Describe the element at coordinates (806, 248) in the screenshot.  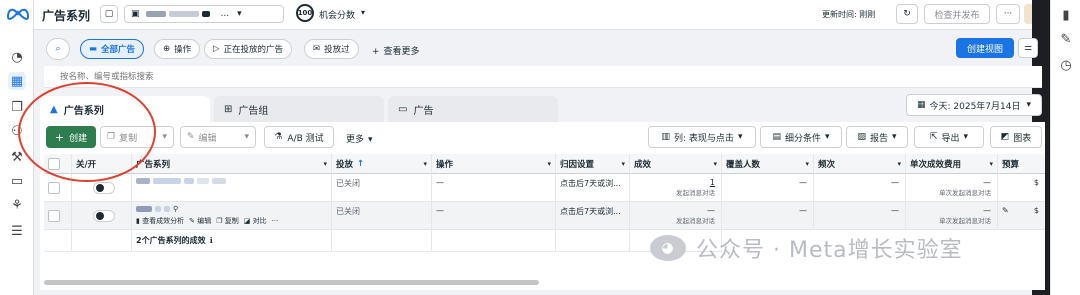
I see `watermark: ◕ 公众号 · Meta增长实验室` at that location.